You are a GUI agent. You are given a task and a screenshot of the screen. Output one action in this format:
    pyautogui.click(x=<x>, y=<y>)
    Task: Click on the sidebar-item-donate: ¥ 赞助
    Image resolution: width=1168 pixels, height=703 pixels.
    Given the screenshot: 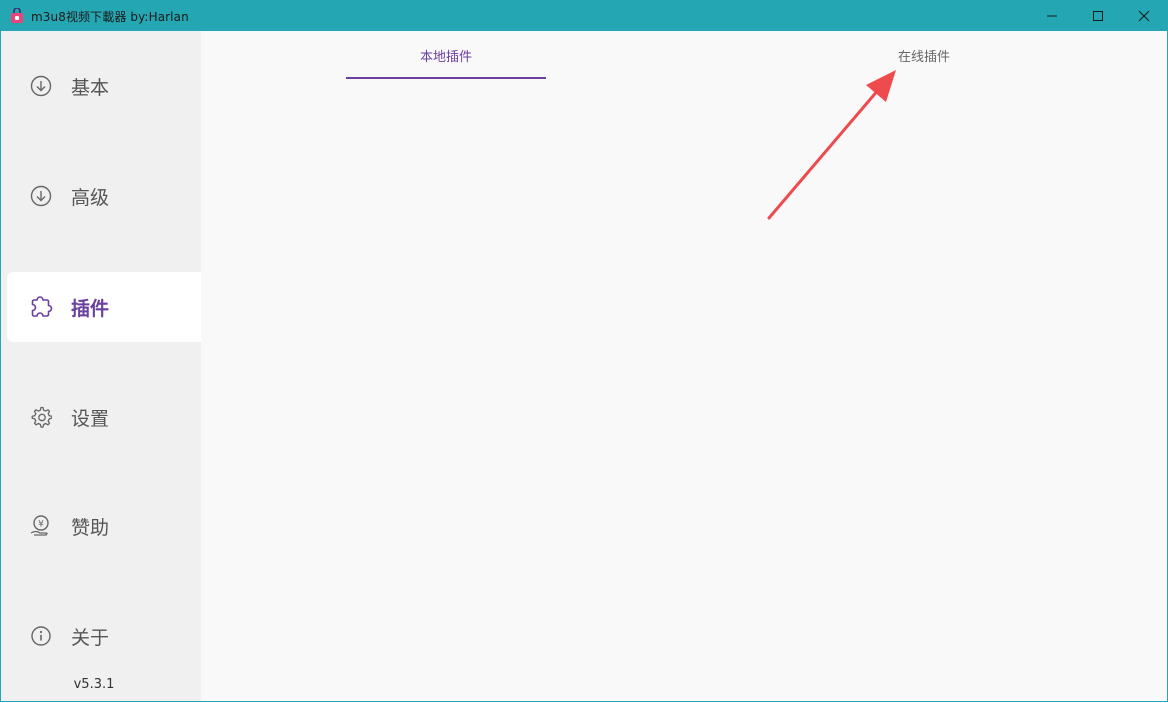 What is the action you would take?
    pyautogui.click(x=104, y=526)
    